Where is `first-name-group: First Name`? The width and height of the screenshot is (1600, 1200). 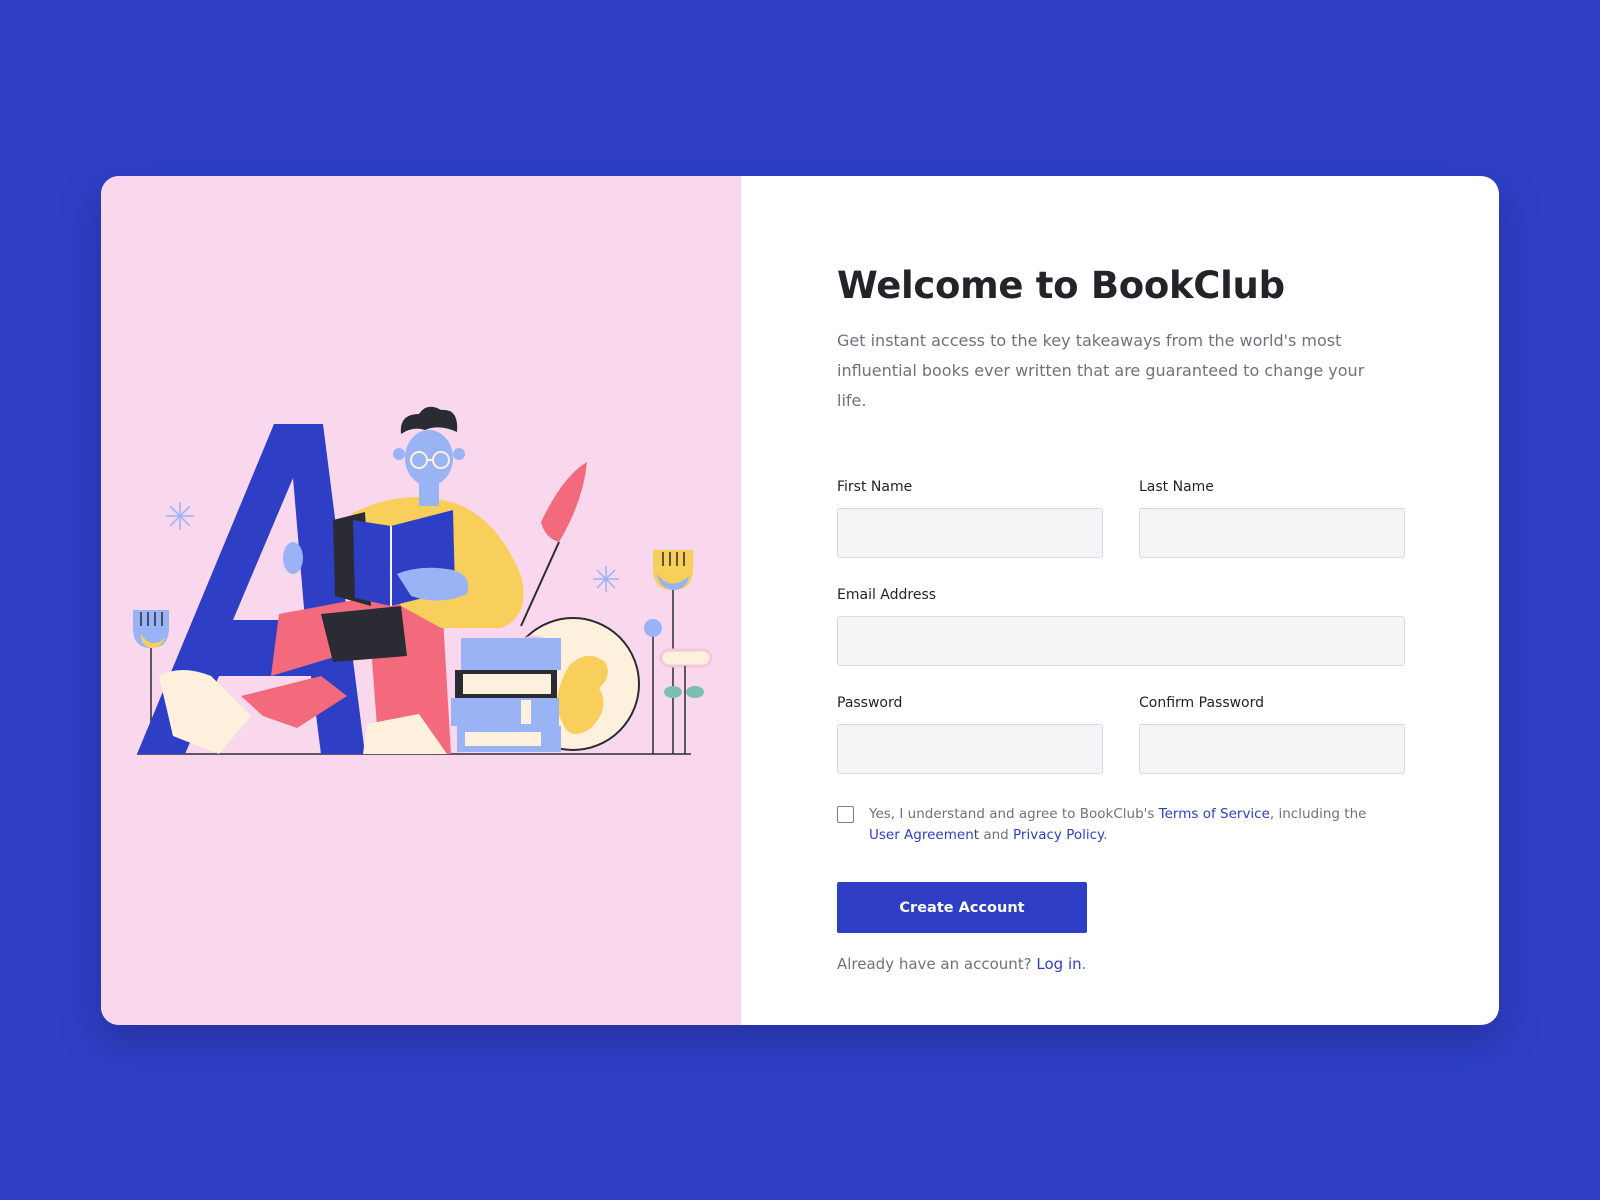 first-name-group: First Name is located at coordinates (970, 518).